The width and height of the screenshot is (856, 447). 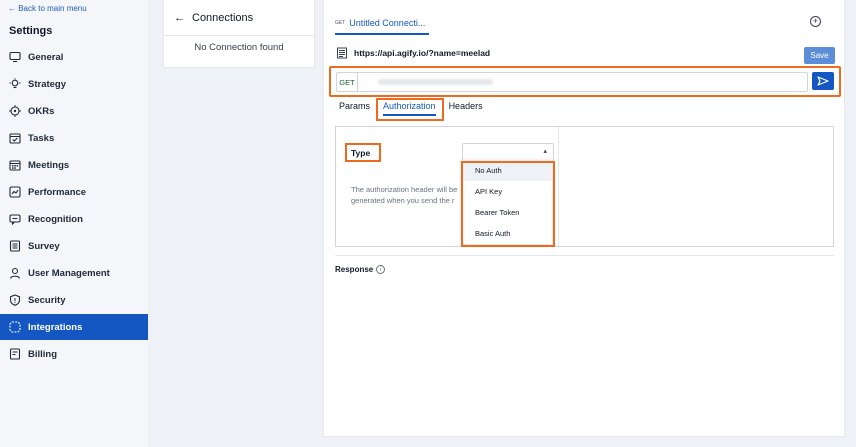 What do you see at coordinates (44, 246) in the screenshot?
I see `sidebar-item-label: Survey` at bounding box center [44, 246].